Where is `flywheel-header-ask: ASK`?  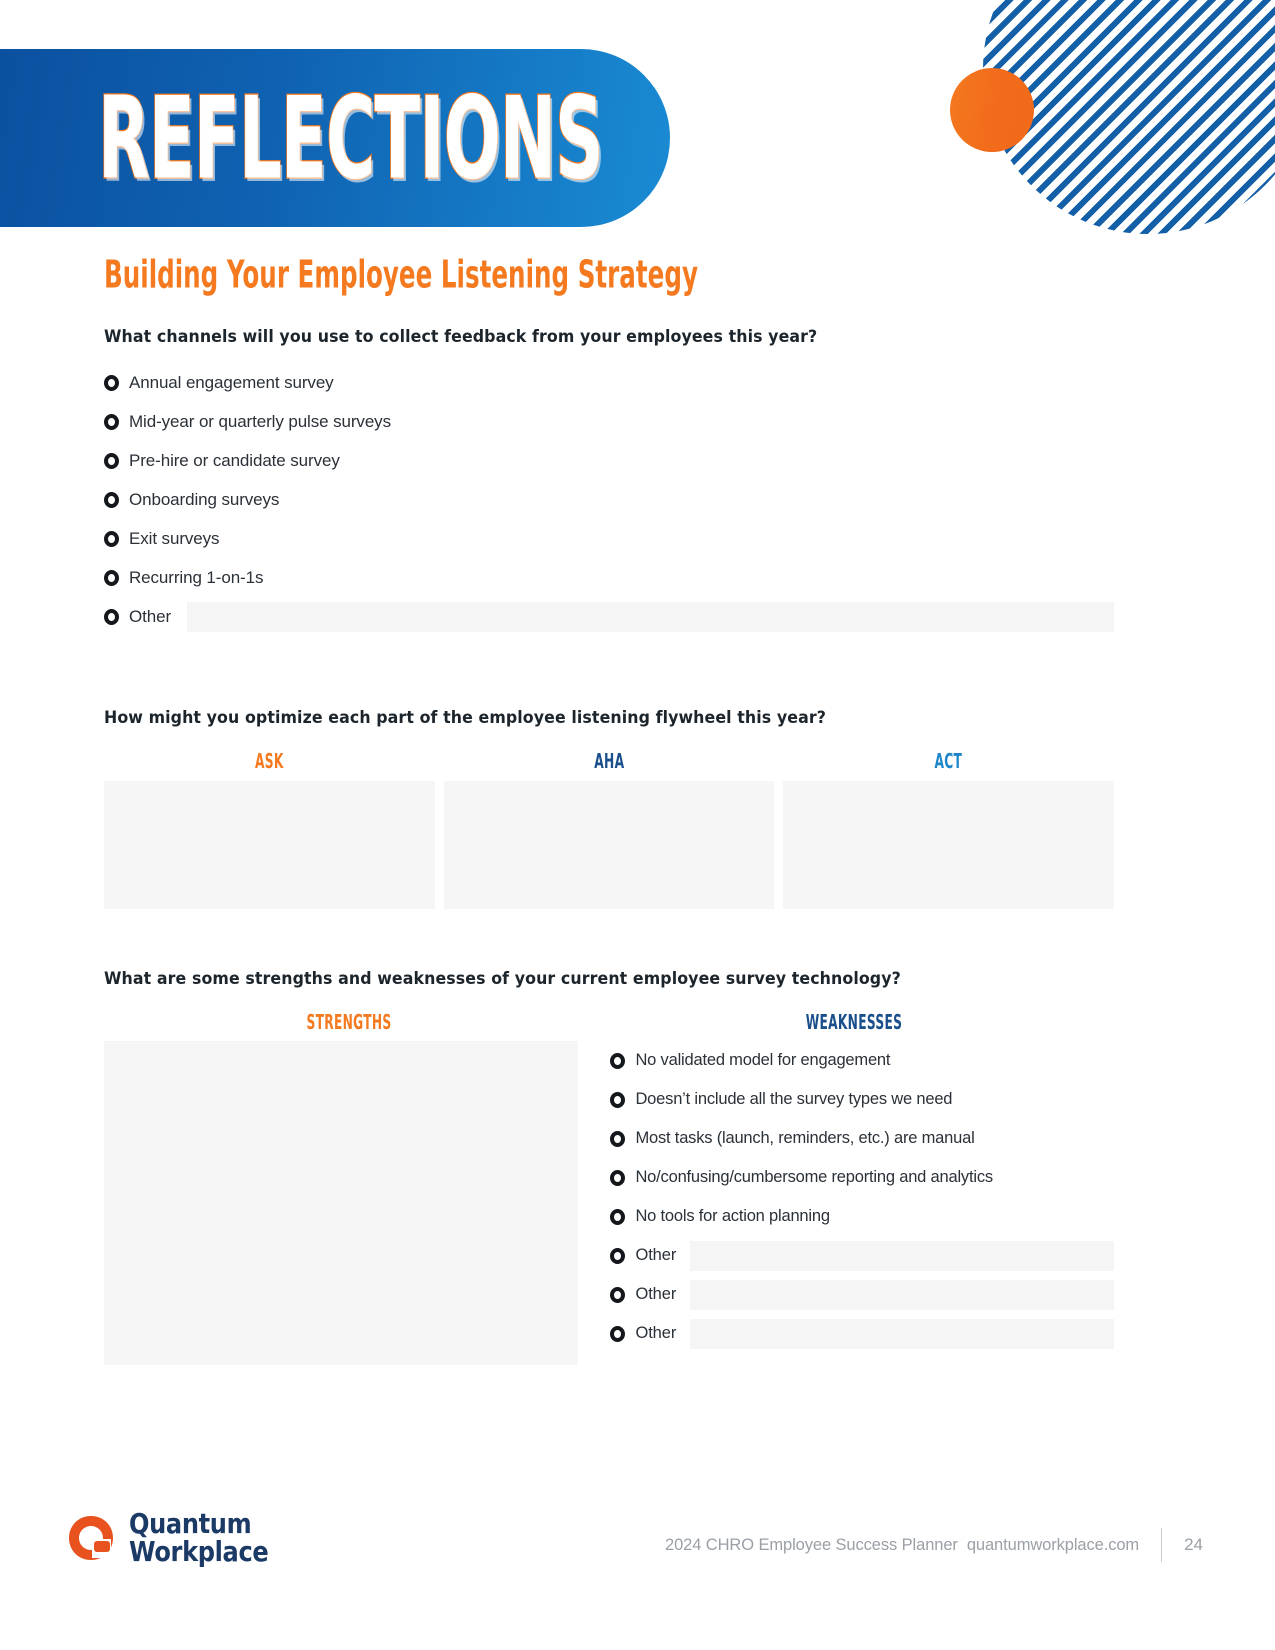 flywheel-header-ask: ASK is located at coordinates (269, 762).